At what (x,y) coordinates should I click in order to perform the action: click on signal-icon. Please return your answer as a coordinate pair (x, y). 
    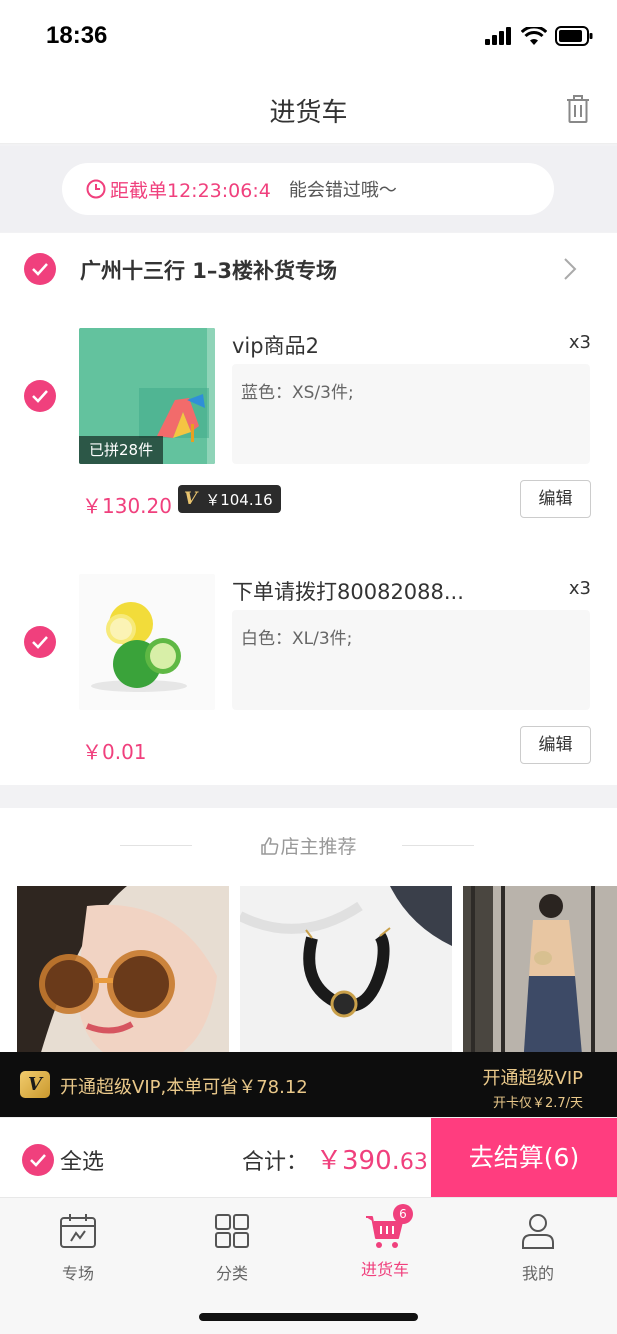
    Looking at the image, I should click on (498, 36).